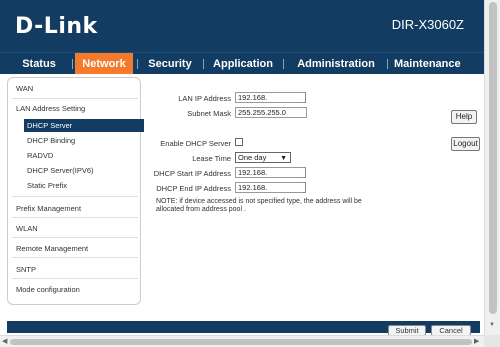 The image size is (500, 347). Describe the element at coordinates (56, 26) in the screenshot. I see `dlink-logo: D-Link` at that location.